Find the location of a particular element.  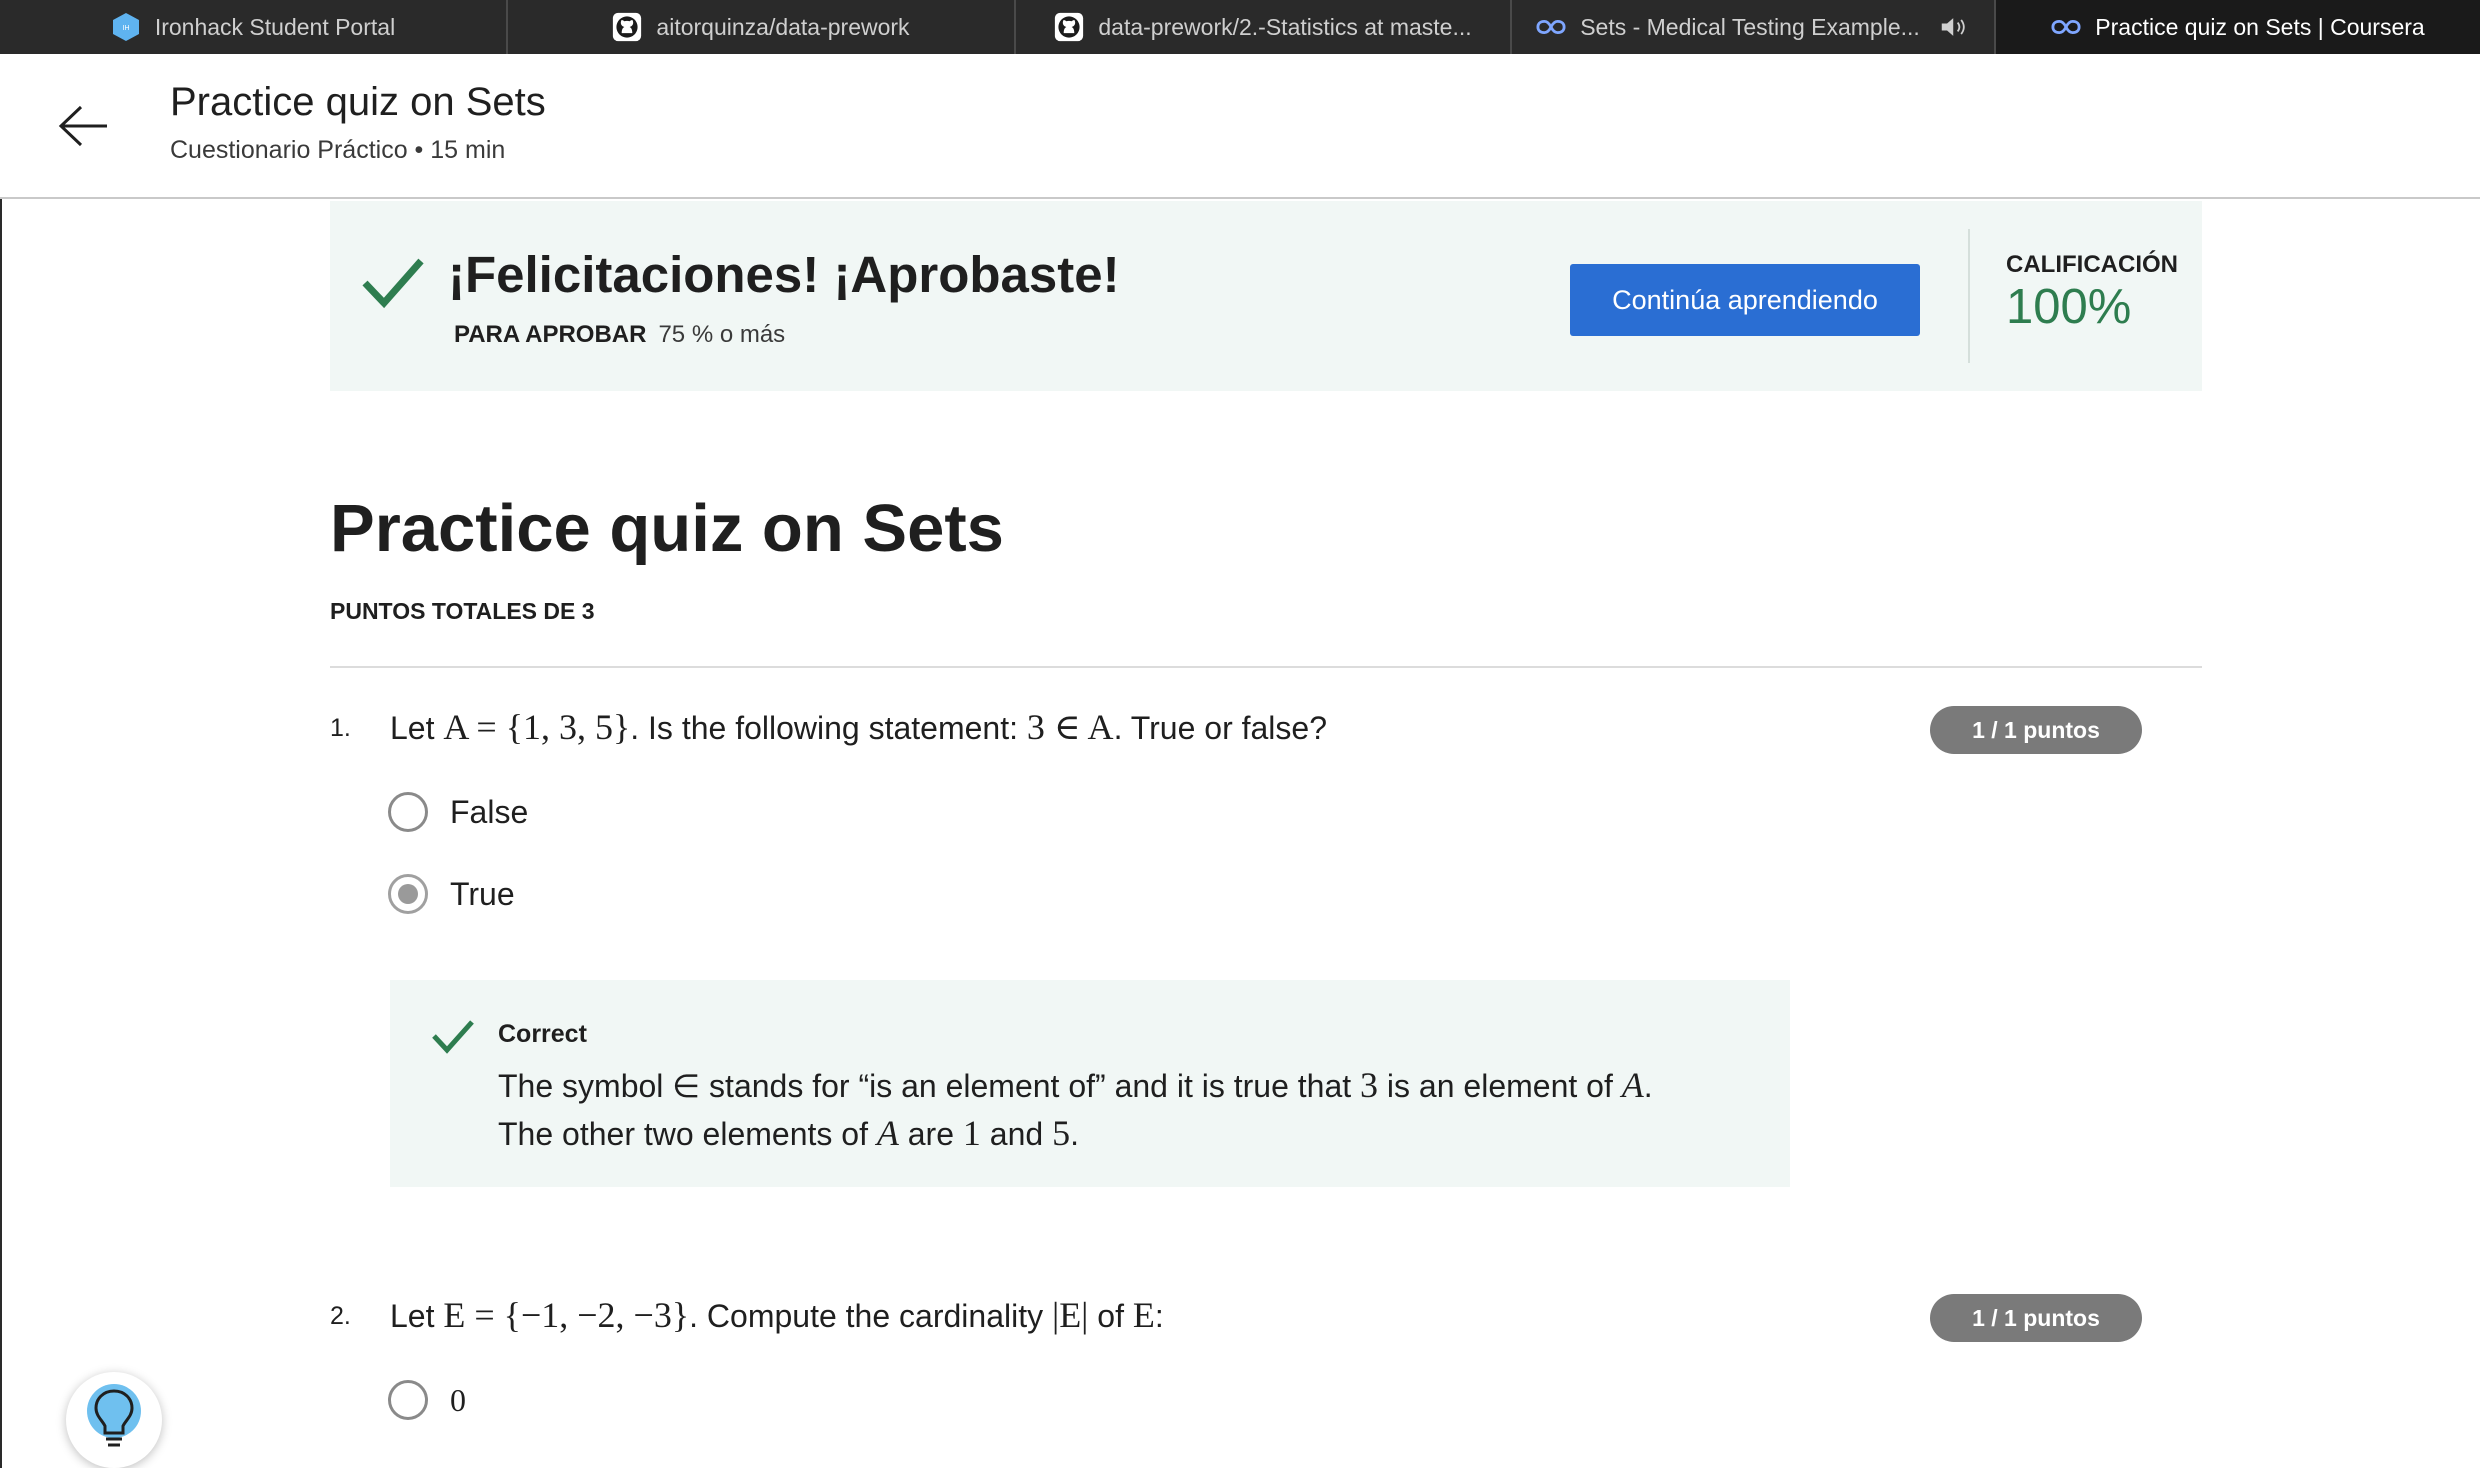

option-label: True is located at coordinates (482, 893).